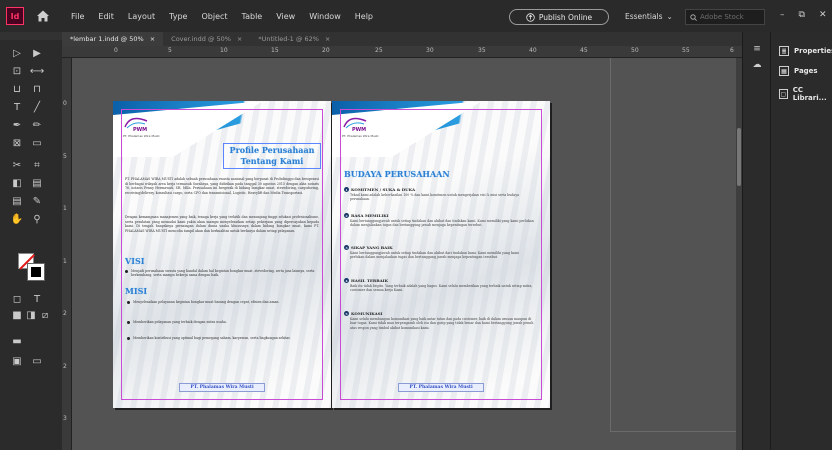 The image size is (832, 450). I want to click on culture-entry-title: 1 KOMITMEN / SUKA & DUKA, so click(439, 189).